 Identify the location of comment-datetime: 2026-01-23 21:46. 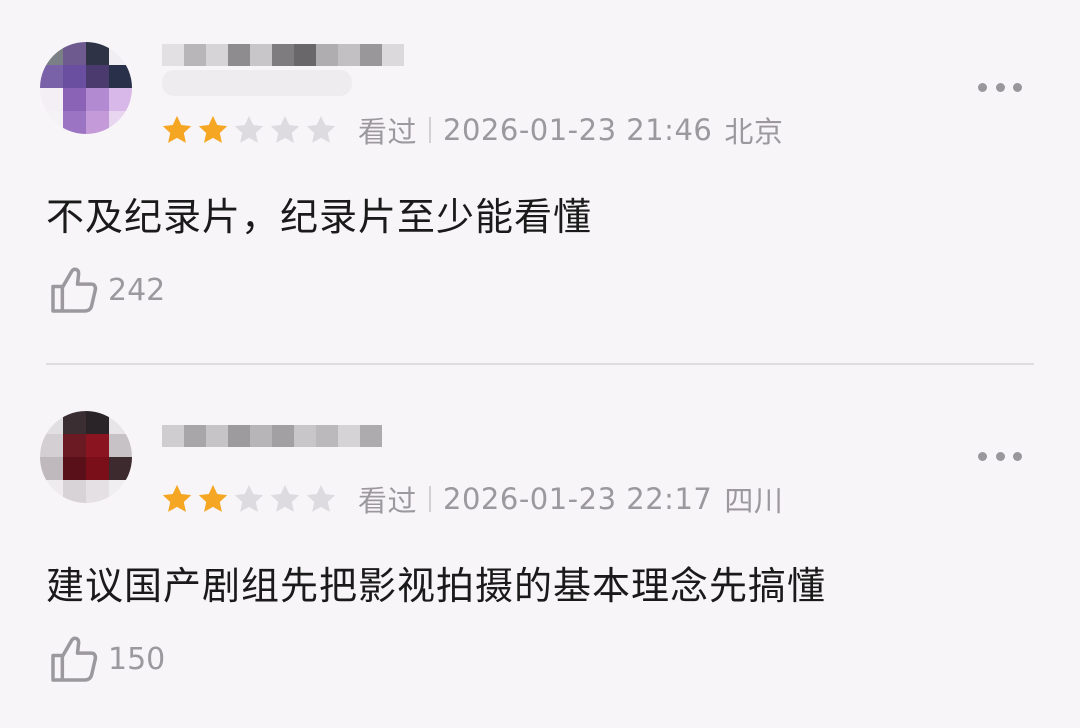
(578, 130).